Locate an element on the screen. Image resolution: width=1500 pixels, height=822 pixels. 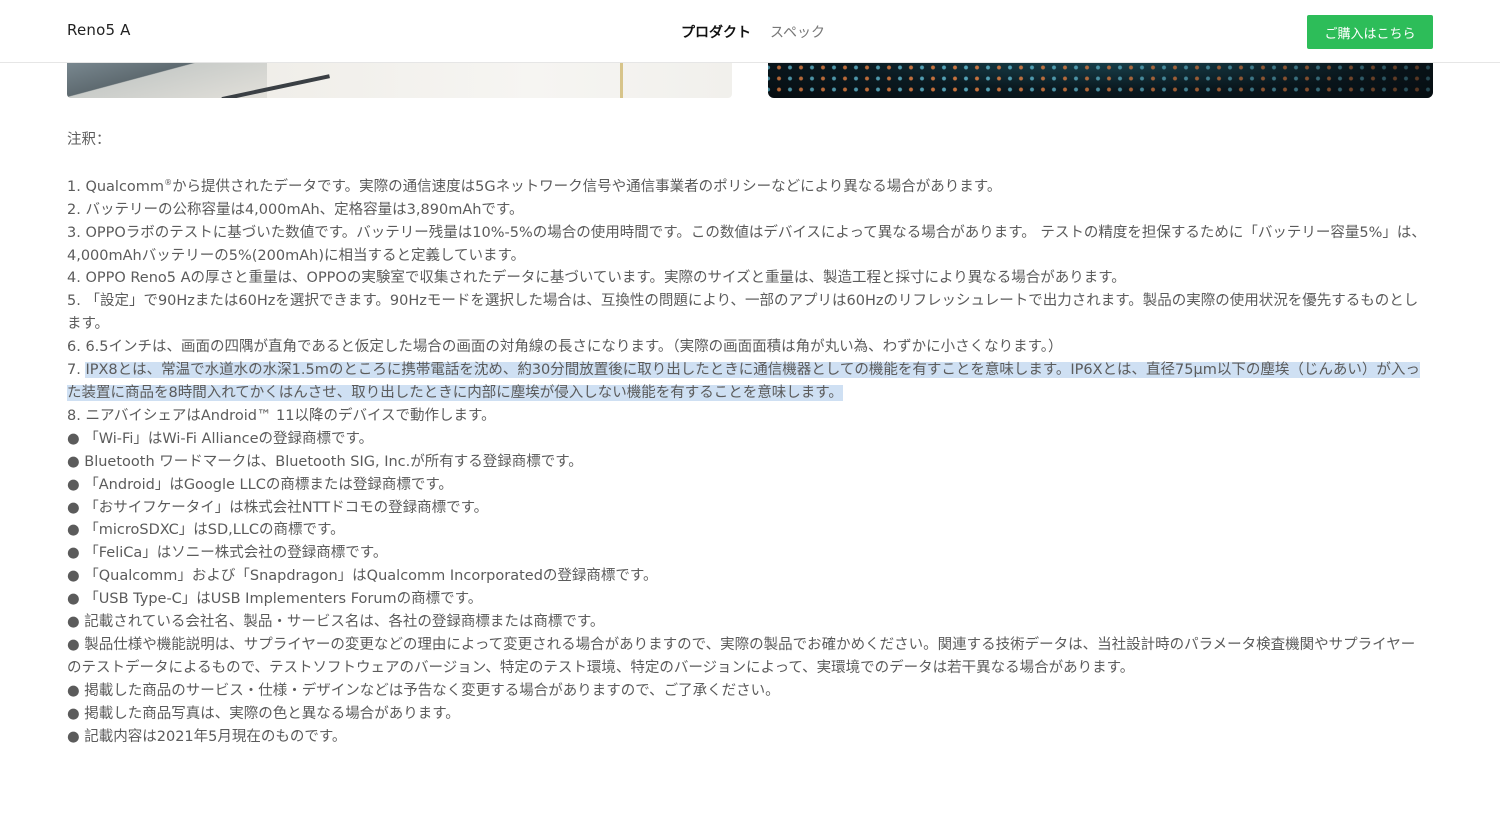
nav-link-spec: スペック is located at coordinates (797, 32).